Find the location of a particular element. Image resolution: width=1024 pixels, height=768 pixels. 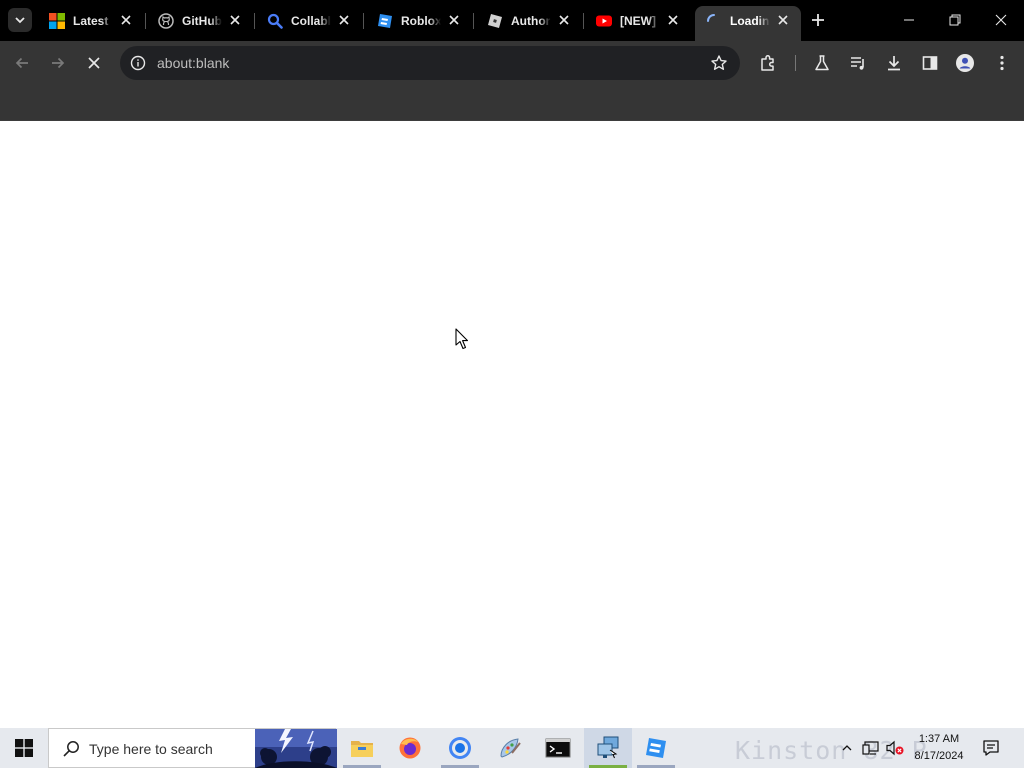

remote-desktop-icon is located at coordinates (608, 747).